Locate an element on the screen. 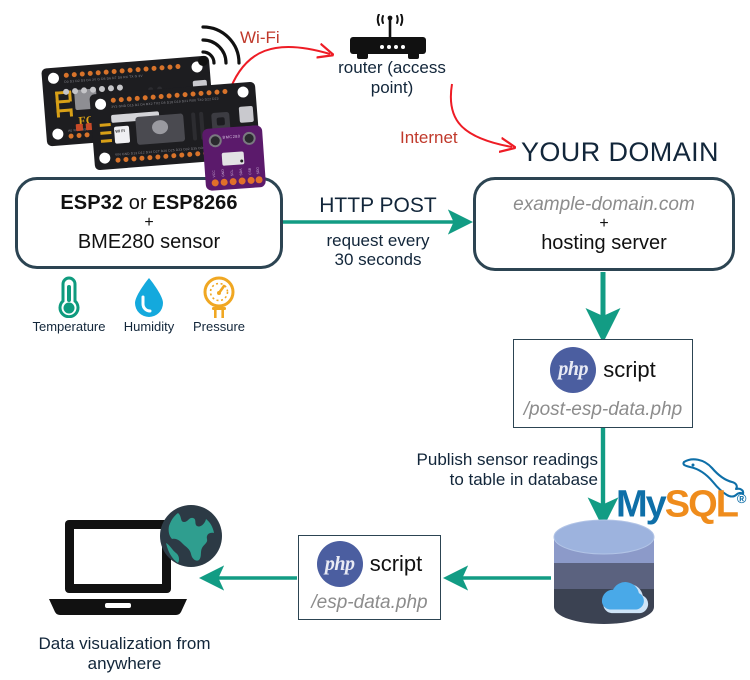  php-get-script-box: php script /esp-data.php is located at coordinates (369, 577).